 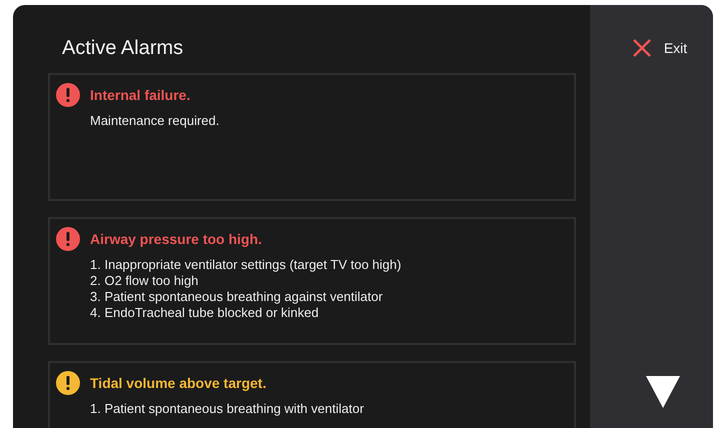 I want to click on close-icon, so click(x=642, y=48).